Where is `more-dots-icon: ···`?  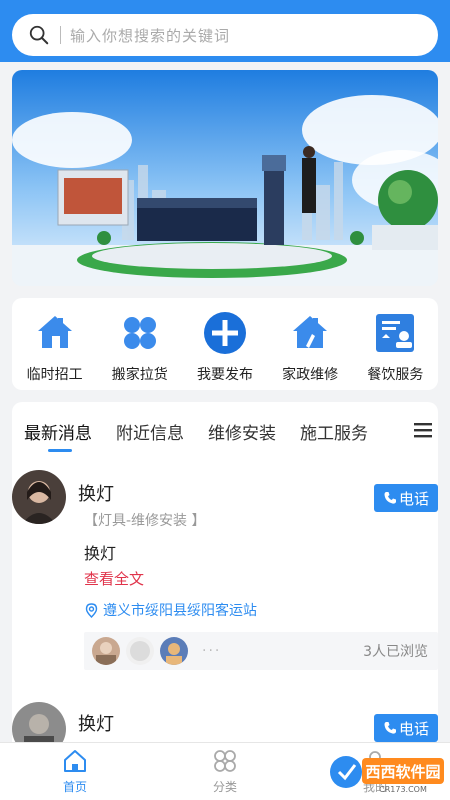
more-dots-icon: ··· is located at coordinates (212, 651).